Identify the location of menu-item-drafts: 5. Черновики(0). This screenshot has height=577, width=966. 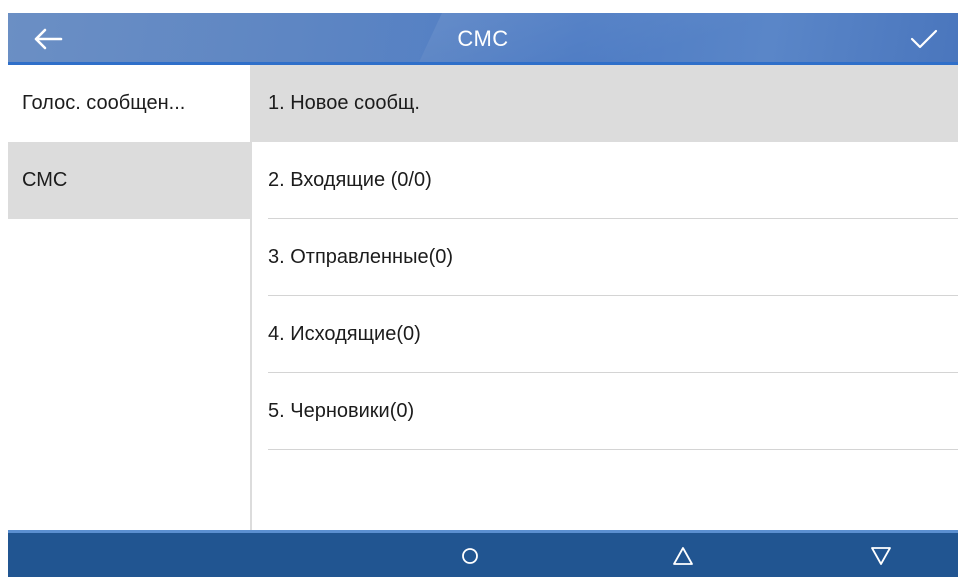
(605, 411).